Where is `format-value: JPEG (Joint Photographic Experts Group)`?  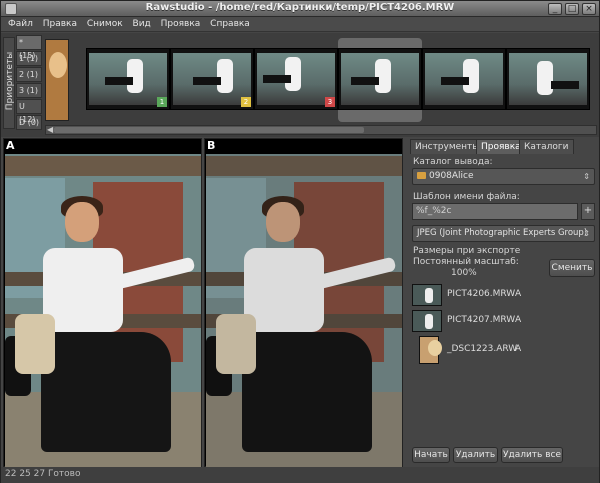
format-value: JPEG (Joint Photographic Experts Group) is located at coordinates (502, 233).